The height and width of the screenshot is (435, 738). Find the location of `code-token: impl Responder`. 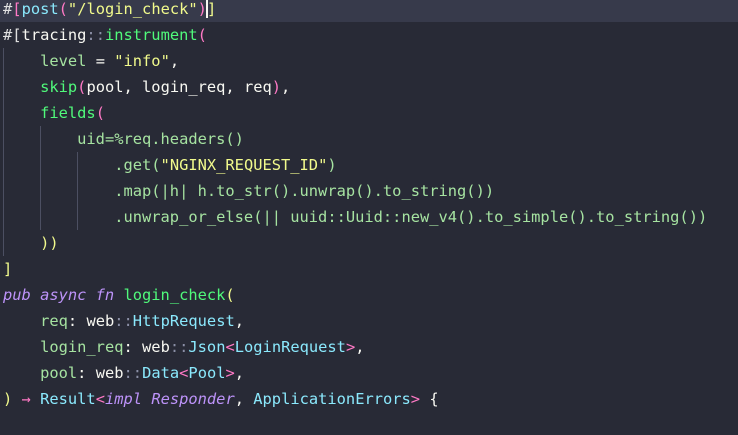

code-token: impl Responder is located at coordinates (169, 399).